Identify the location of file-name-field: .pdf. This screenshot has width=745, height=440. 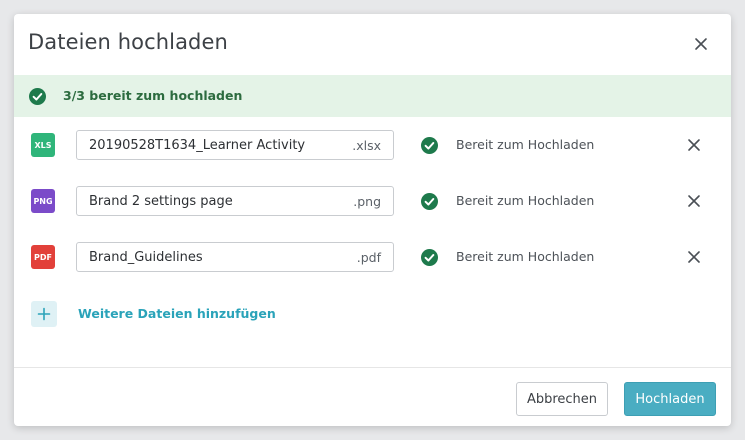
(235, 257).